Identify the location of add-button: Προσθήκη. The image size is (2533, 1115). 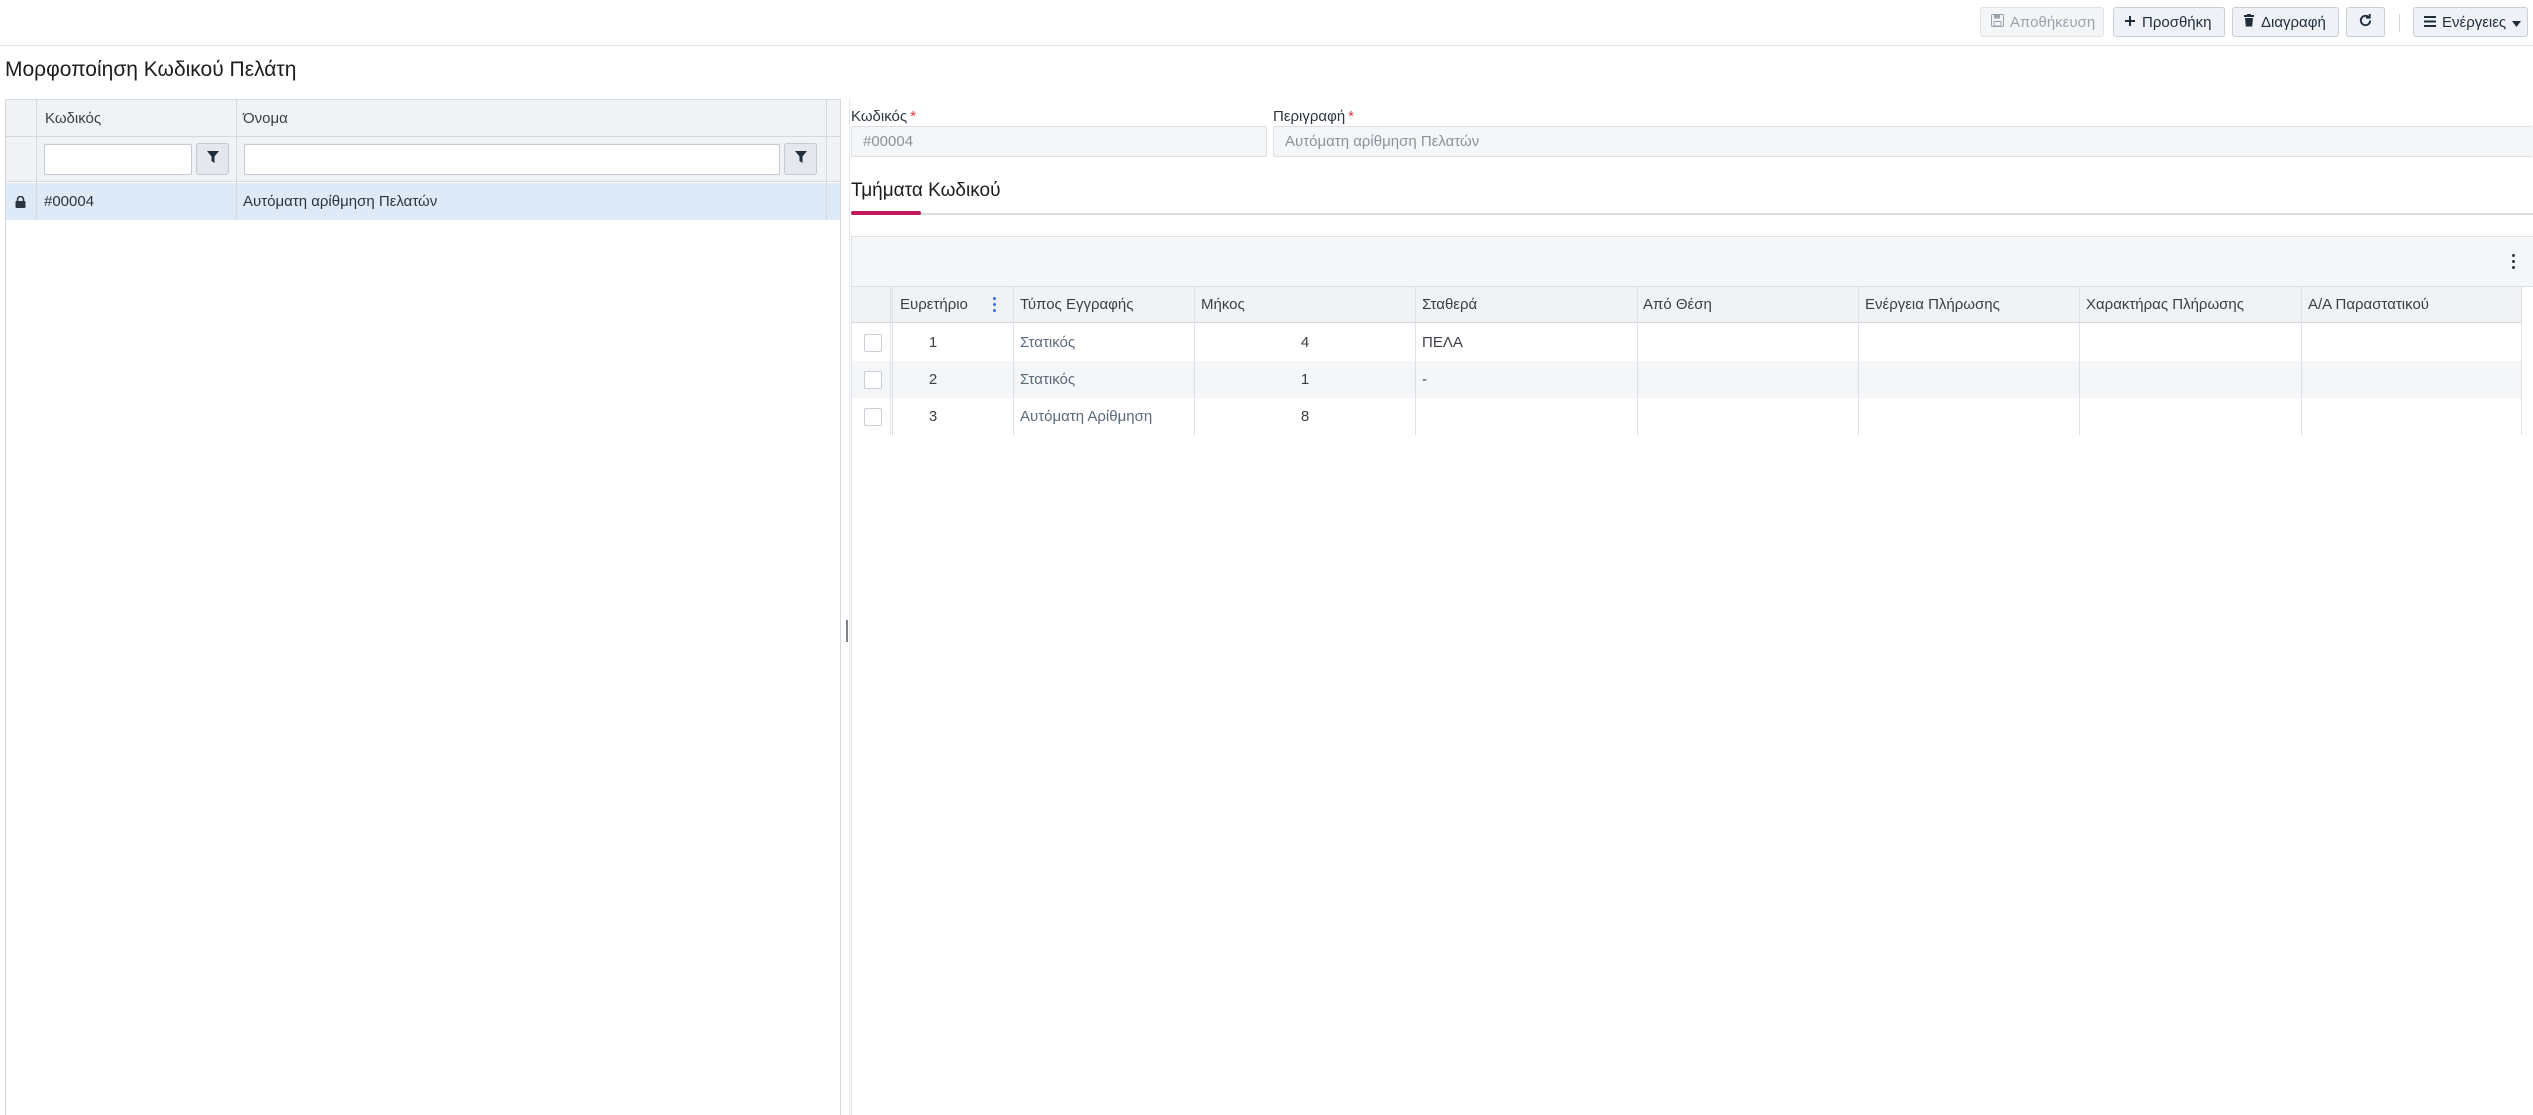
(2169, 22).